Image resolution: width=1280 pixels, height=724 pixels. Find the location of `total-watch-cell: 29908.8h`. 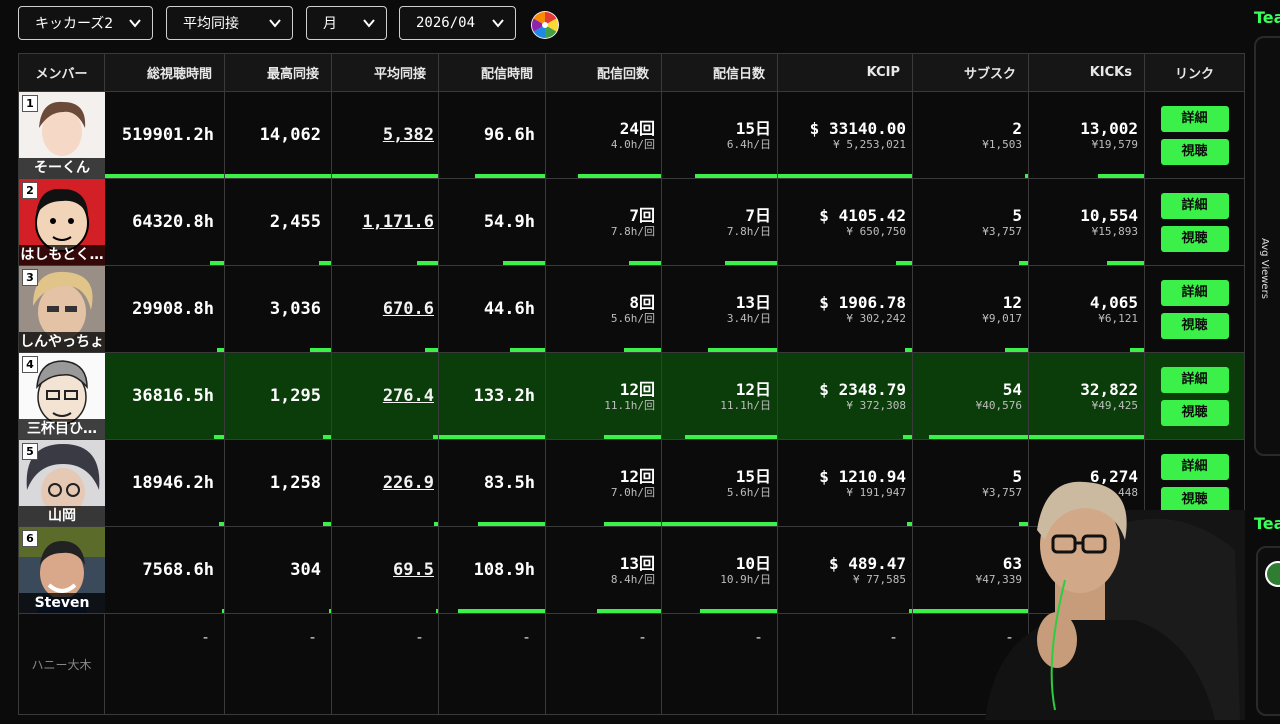

total-watch-cell: 29908.8h is located at coordinates (164, 309).